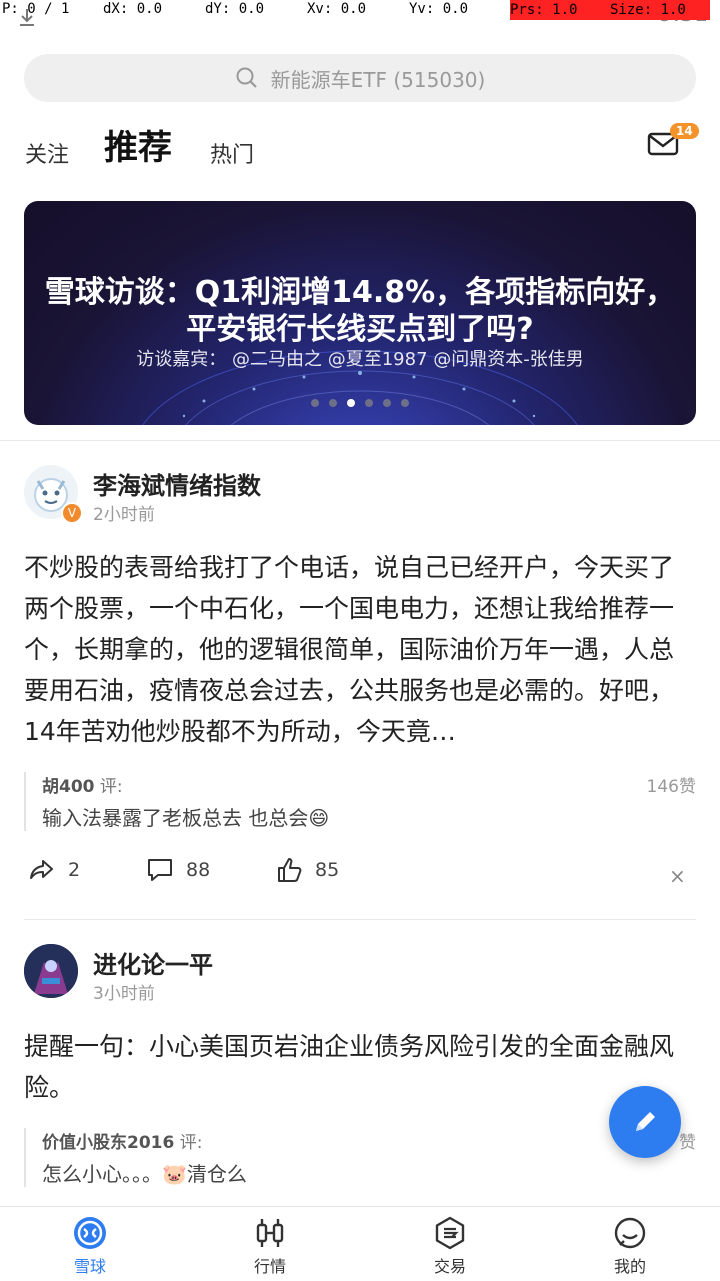 This screenshot has width=720, height=1281. What do you see at coordinates (160, 870) in the screenshot?
I see `comment-icon` at bounding box center [160, 870].